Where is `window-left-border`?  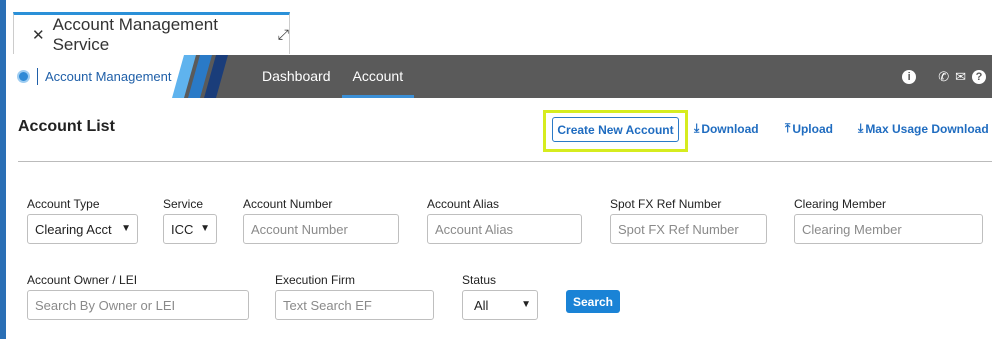 window-left-border is located at coordinates (3, 169).